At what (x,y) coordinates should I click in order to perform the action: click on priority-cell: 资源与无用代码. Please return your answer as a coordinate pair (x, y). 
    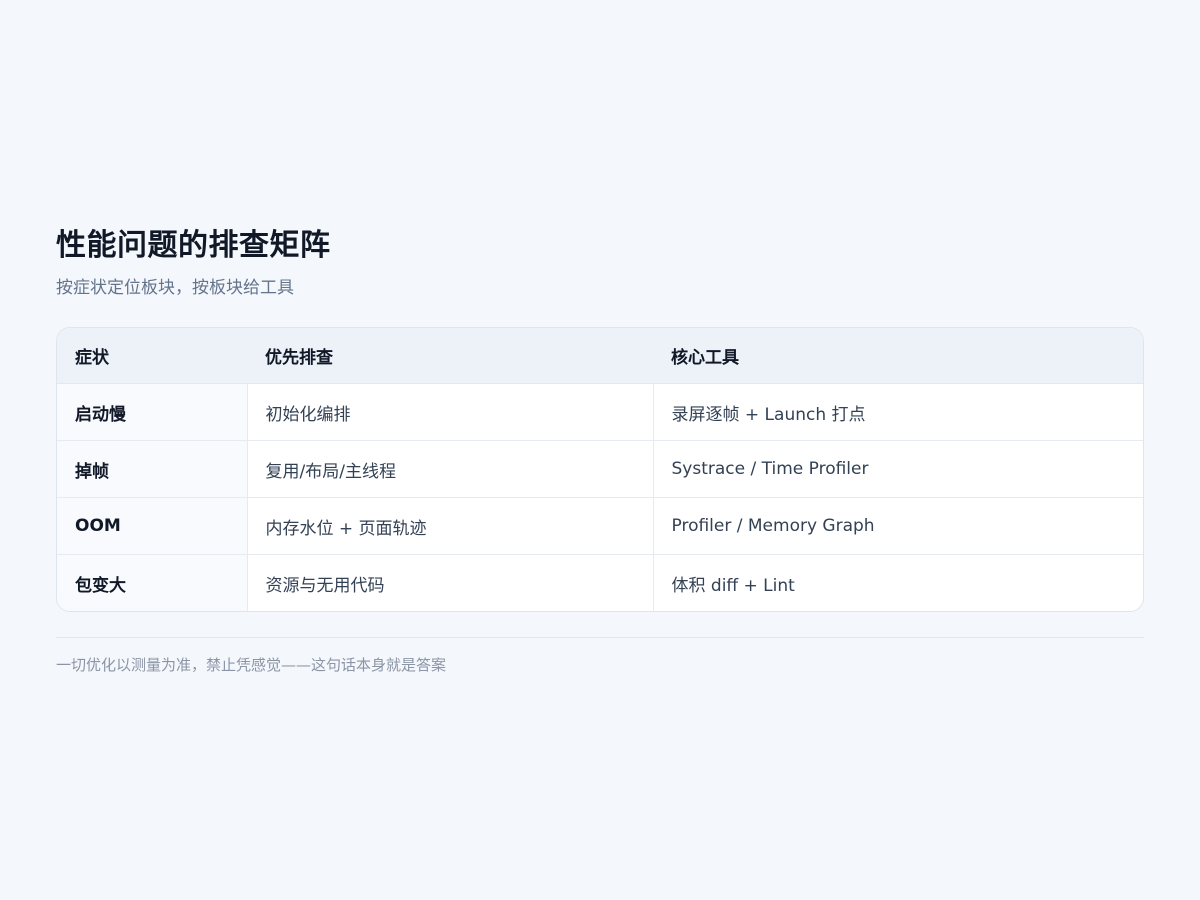
    Looking at the image, I should click on (450, 582).